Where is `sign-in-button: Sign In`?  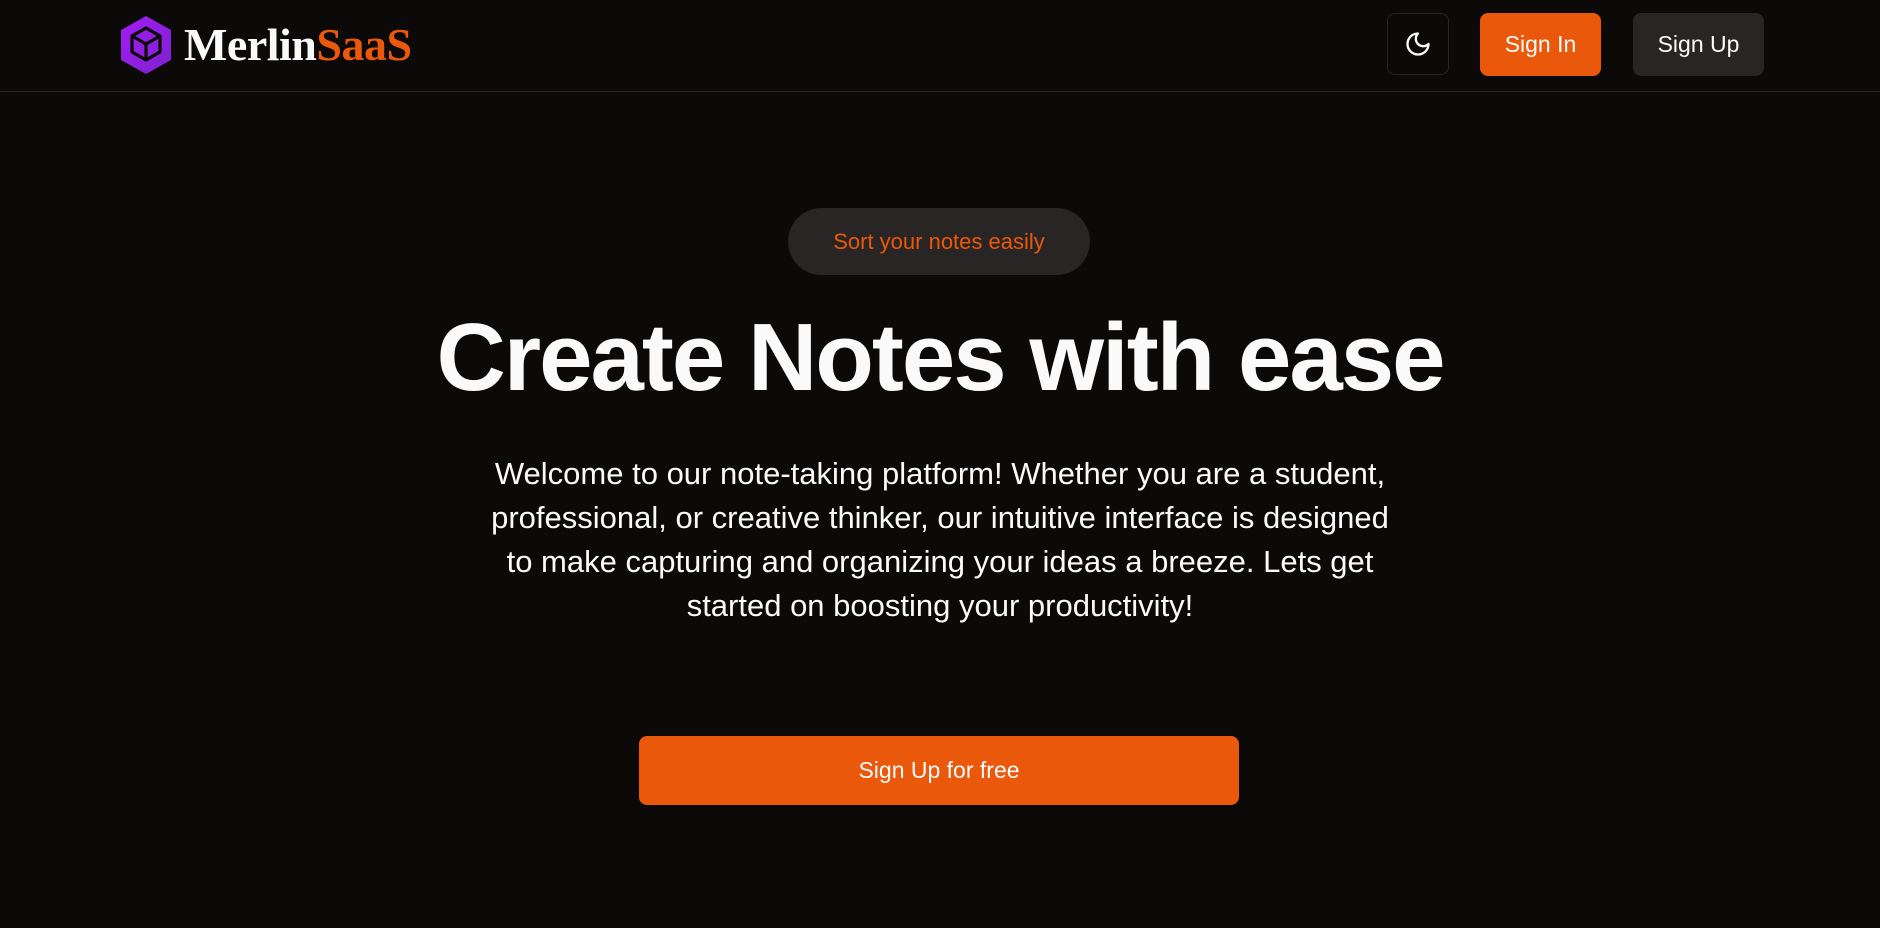 sign-in-button: Sign In is located at coordinates (1540, 44).